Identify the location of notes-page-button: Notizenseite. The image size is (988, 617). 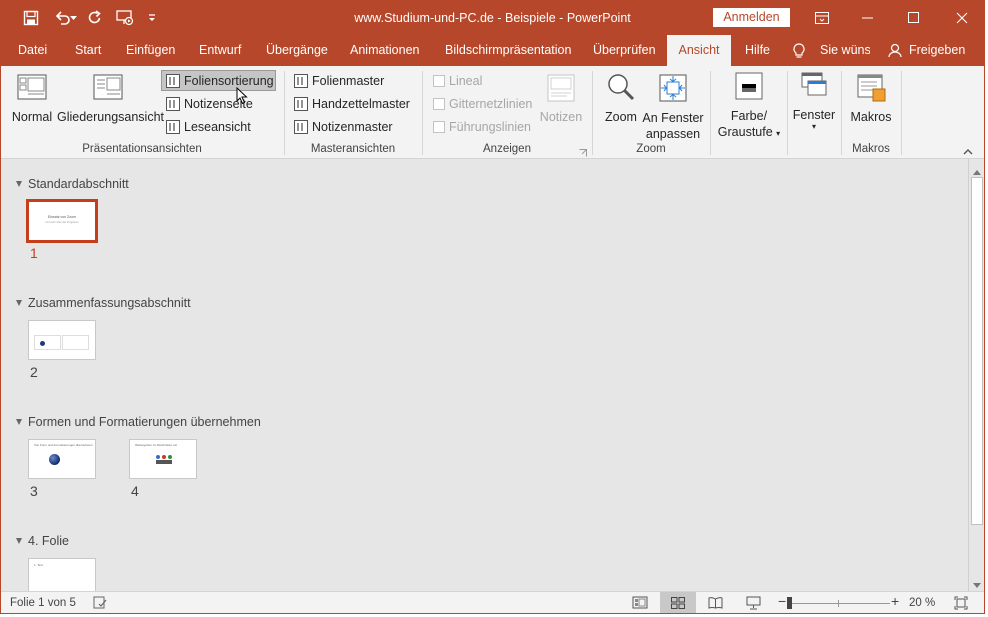
(218, 103).